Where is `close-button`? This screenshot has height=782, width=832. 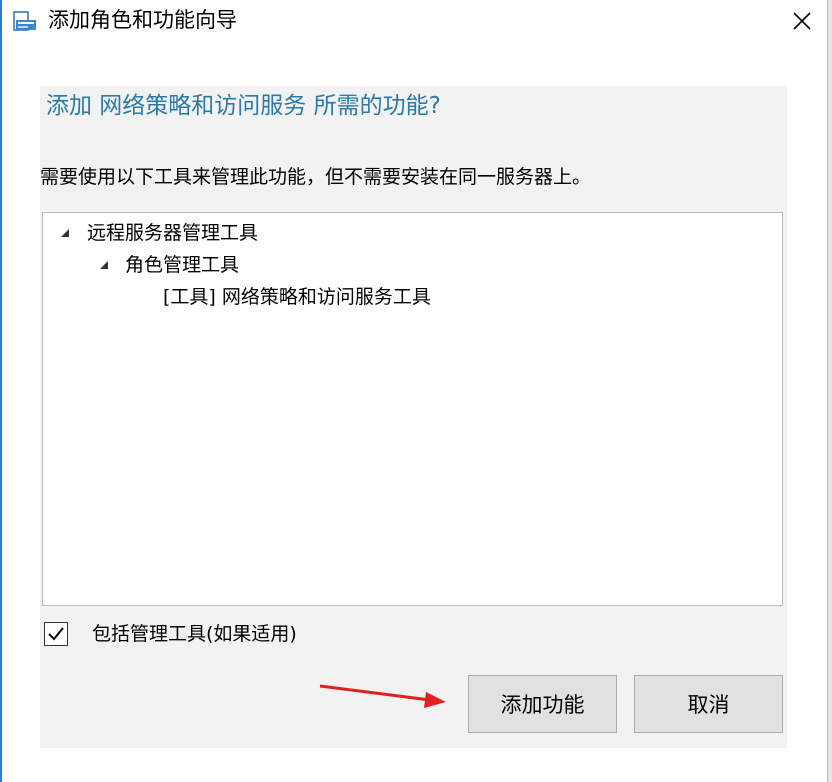
close-button is located at coordinates (802, 21).